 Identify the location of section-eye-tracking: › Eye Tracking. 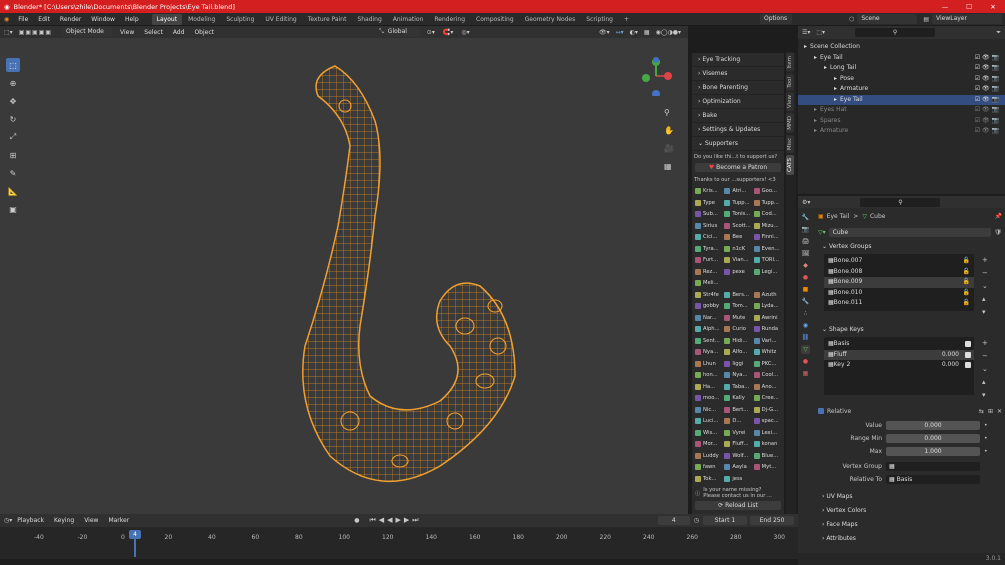
(738, 60).